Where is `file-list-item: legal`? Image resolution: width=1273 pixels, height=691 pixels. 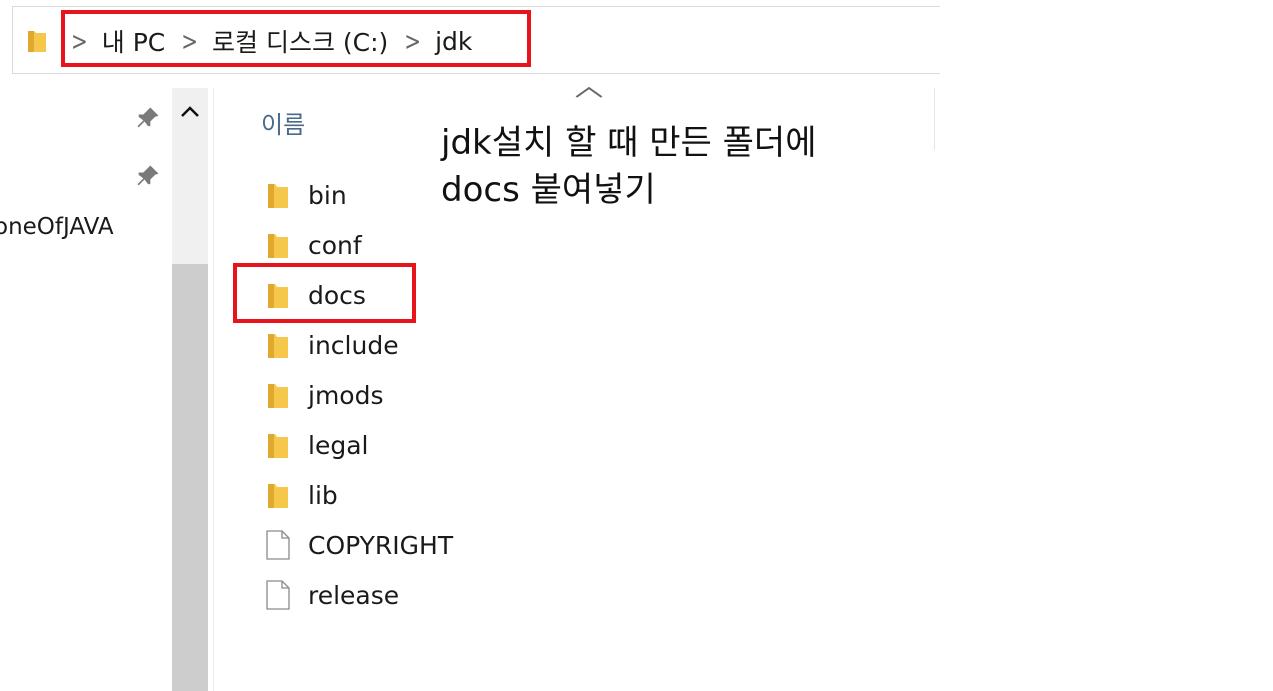 file-list-item: legal is located at coordinates (316, 445).